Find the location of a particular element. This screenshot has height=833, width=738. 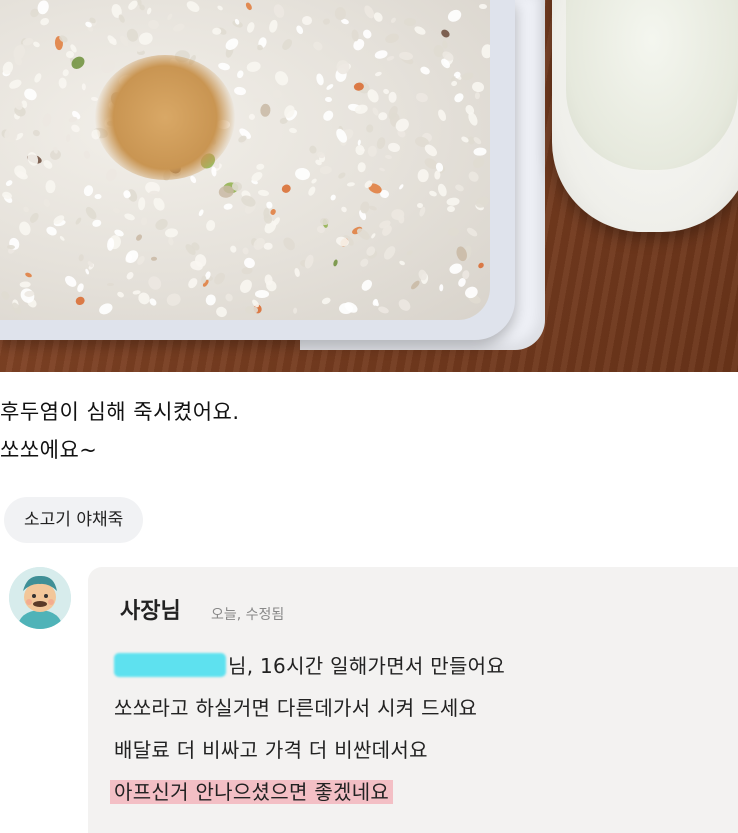

owner-avatar-icon is located at coordinates (40, 598).